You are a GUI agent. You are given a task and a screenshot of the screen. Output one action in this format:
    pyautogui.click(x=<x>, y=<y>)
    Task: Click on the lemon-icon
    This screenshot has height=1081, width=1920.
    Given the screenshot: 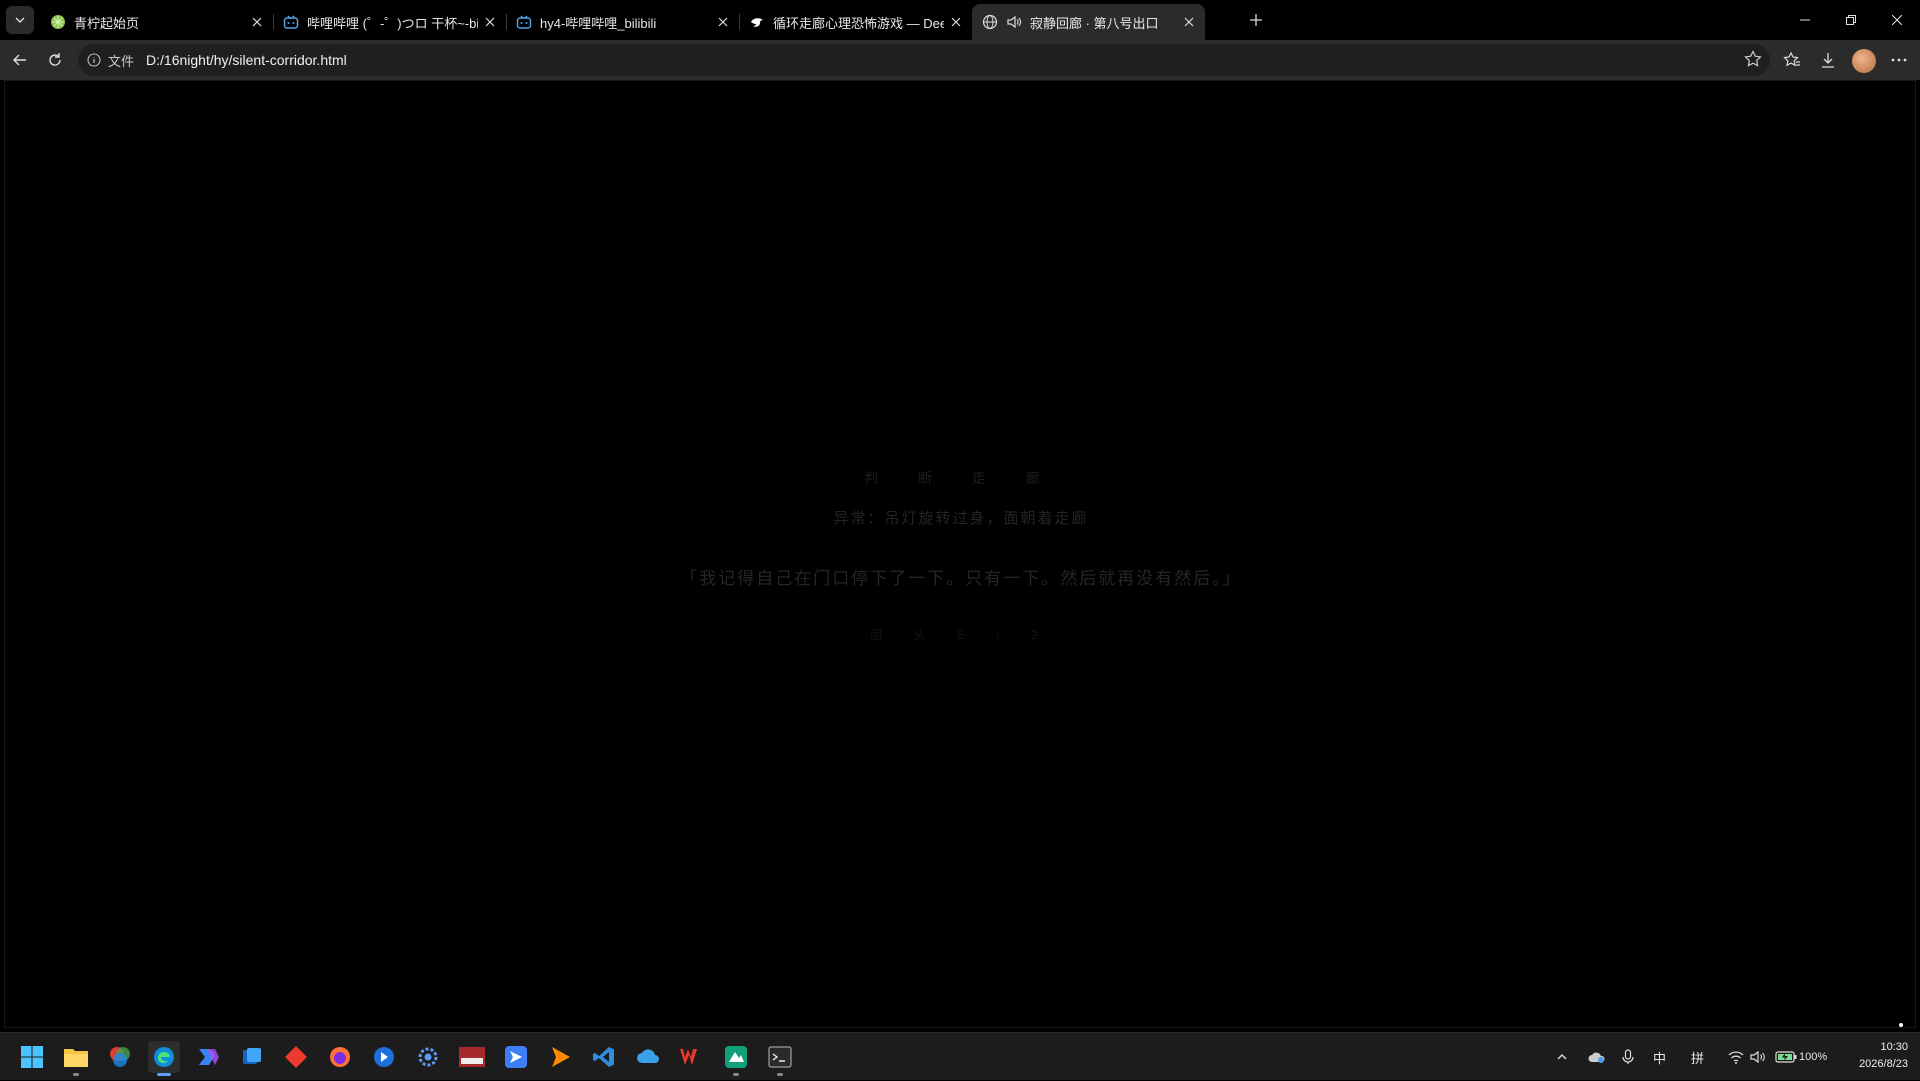 What is the action you would take?
    pyautogui.click(x=58, y=22)
    